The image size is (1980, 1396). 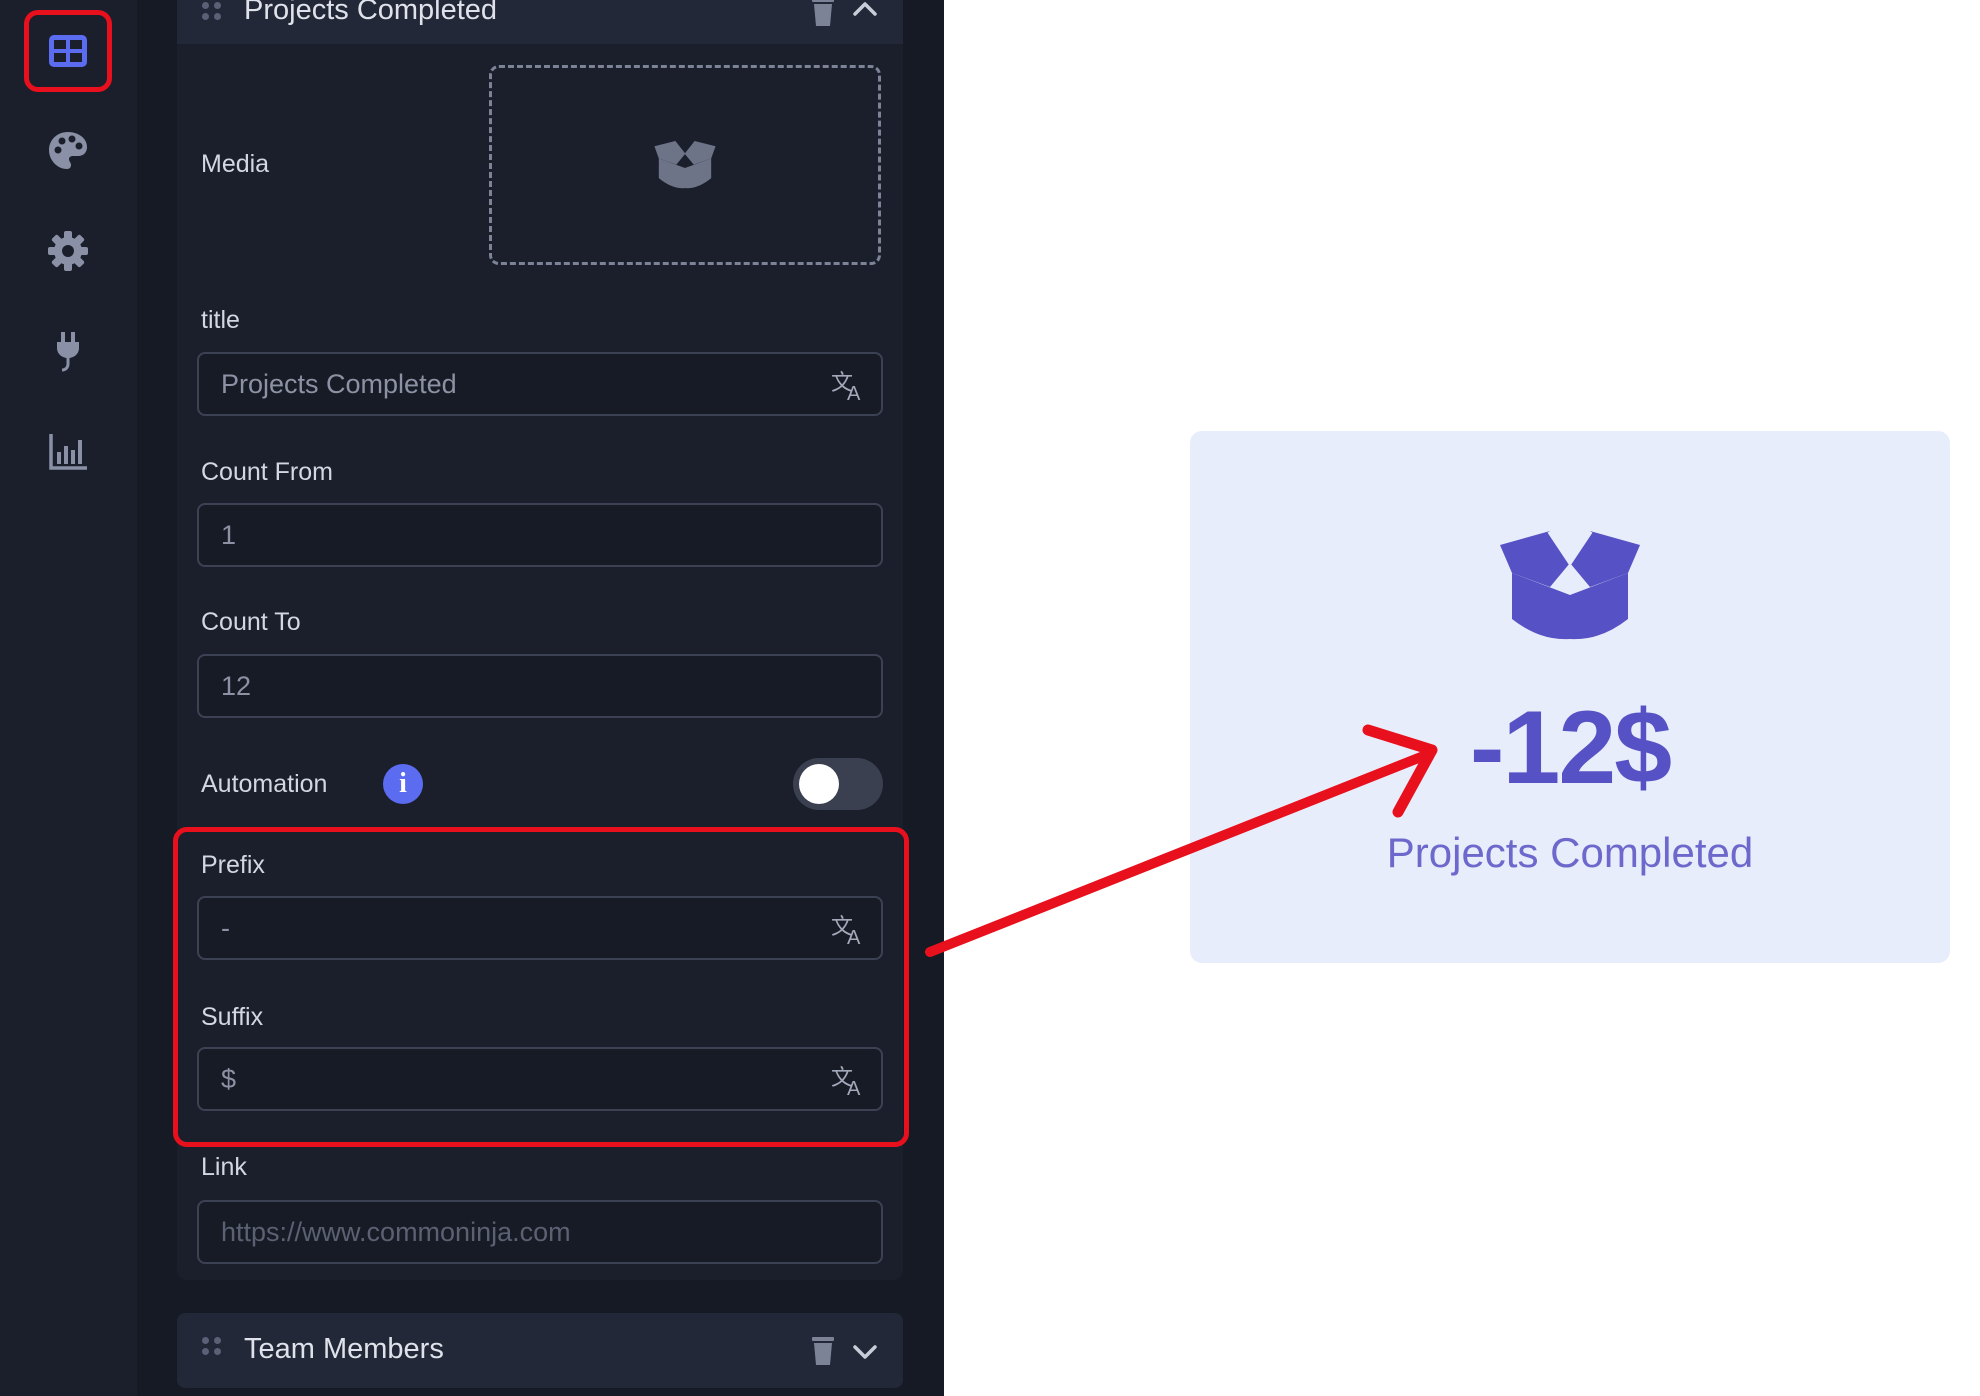 I want to click on link-field, so click(x=540, y=1232).